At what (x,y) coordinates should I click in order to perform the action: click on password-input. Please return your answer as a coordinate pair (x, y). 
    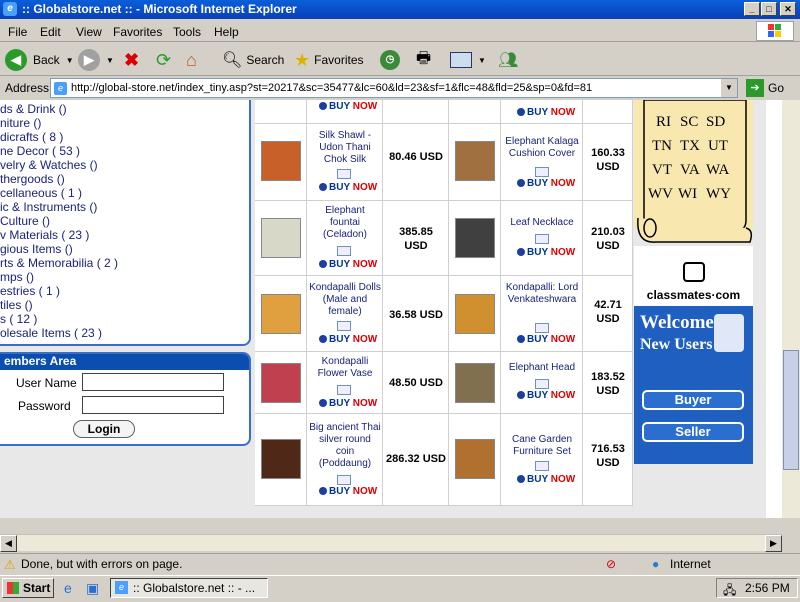
    Looking at the image, I should click on (153, 405).